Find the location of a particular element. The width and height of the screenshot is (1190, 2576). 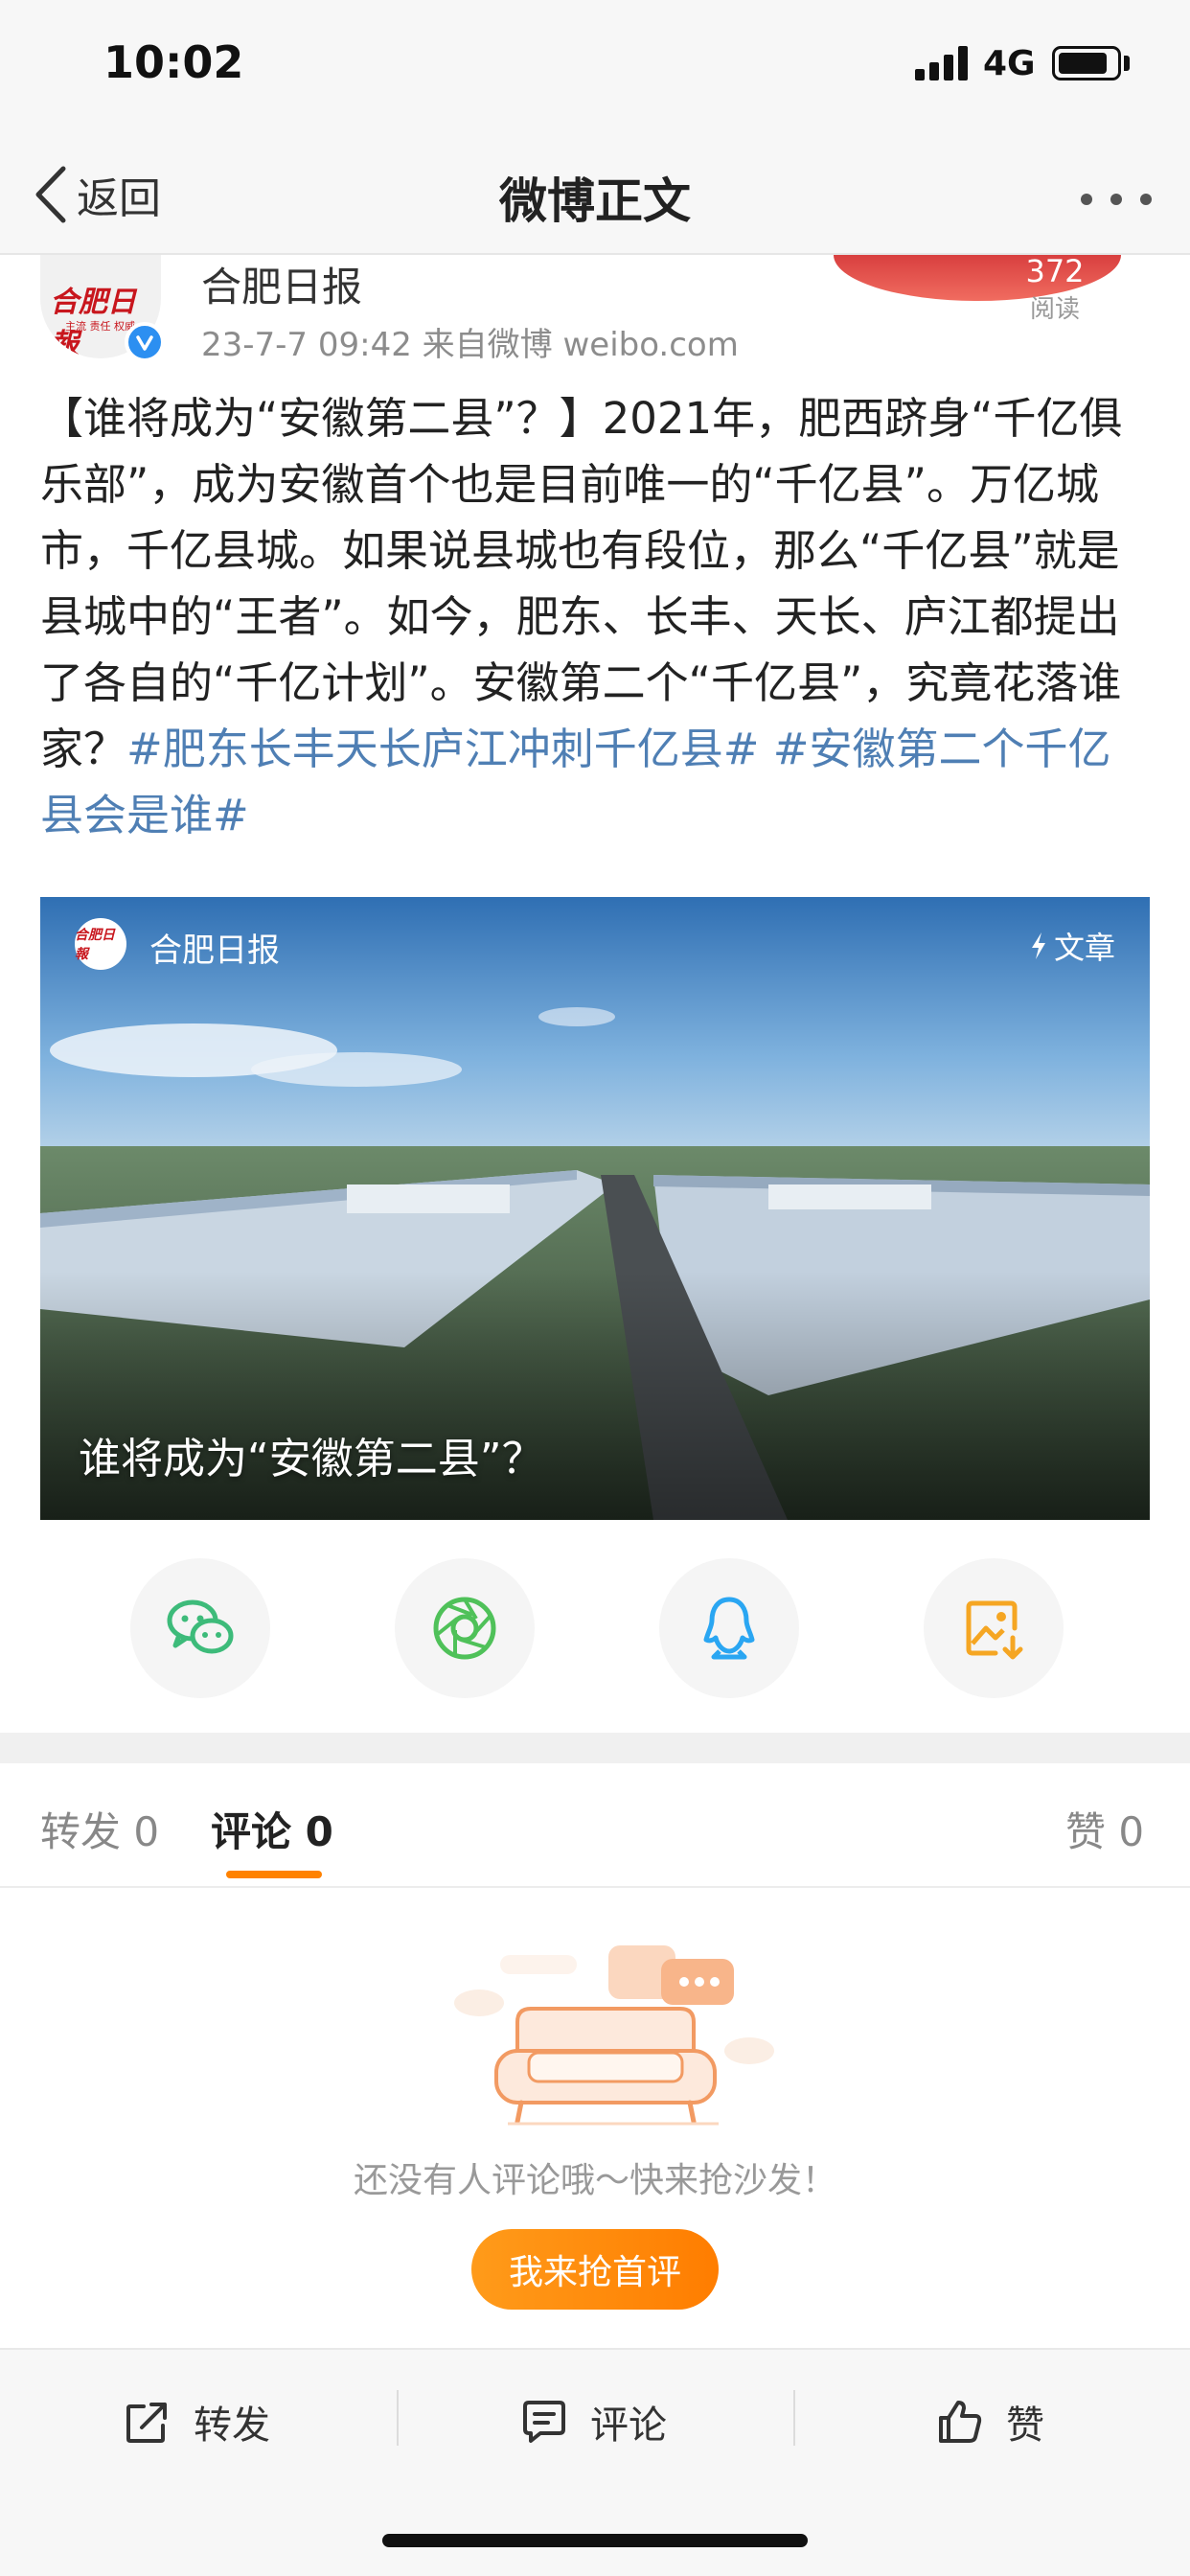

empty-sofa-illustration is located at coordinates (614, 2035).